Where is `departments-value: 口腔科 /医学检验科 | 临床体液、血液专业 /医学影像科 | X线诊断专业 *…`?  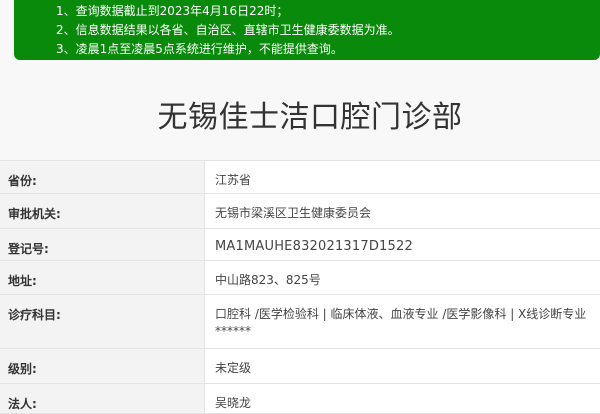
departments-value: 口腔科 /医学检验科 | 临床体液、血液专业 /医学影像科 | X线诊断专业 *… is located at coordinates (402, 321).